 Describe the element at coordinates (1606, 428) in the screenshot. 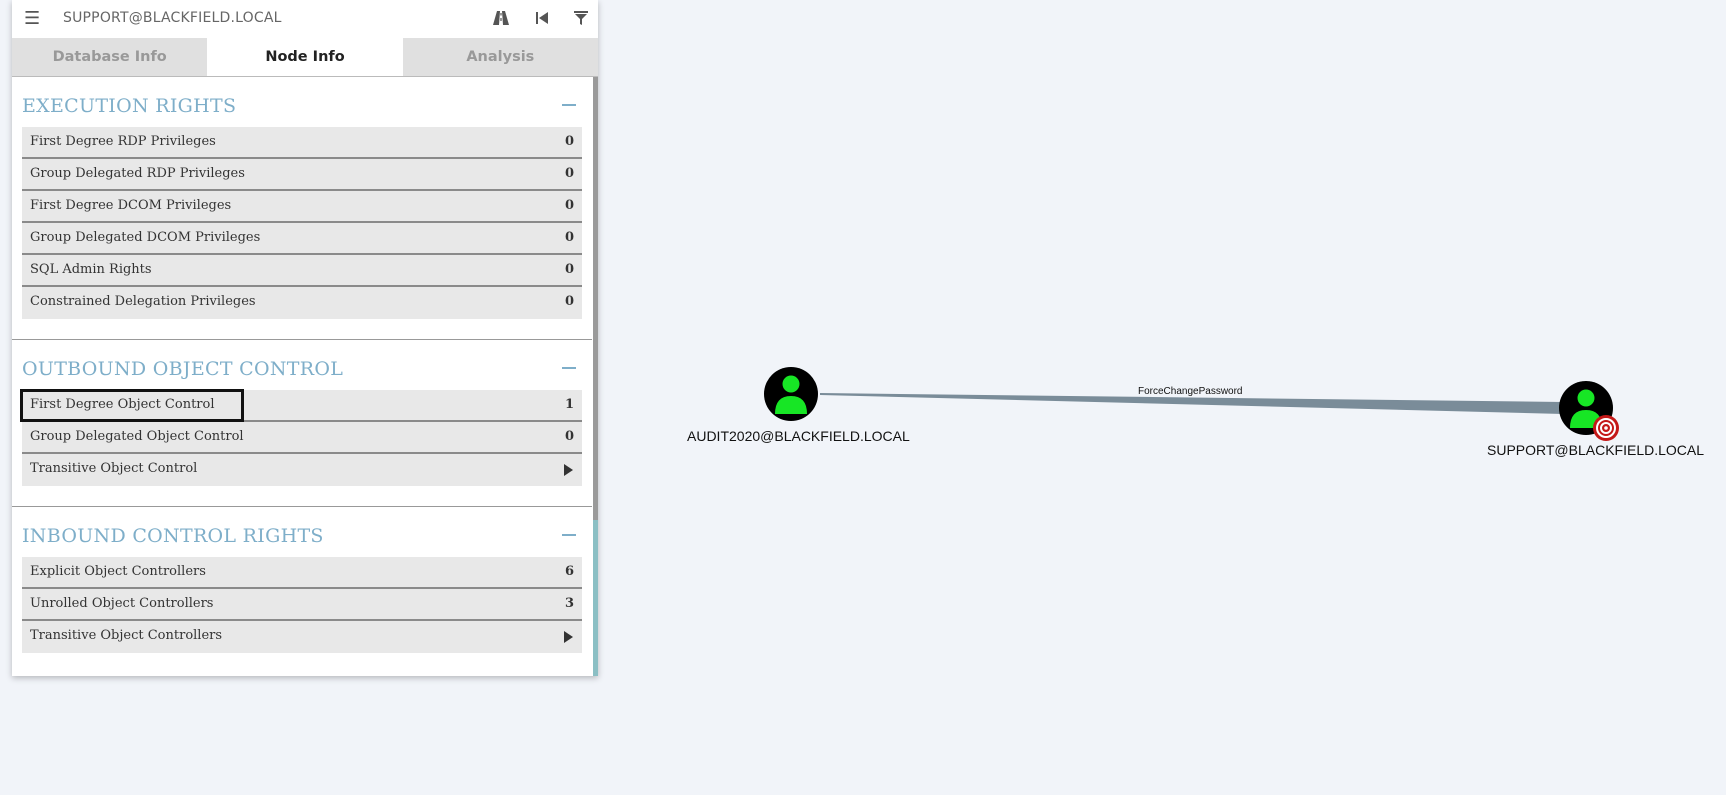

I see `target-icon` at that location.